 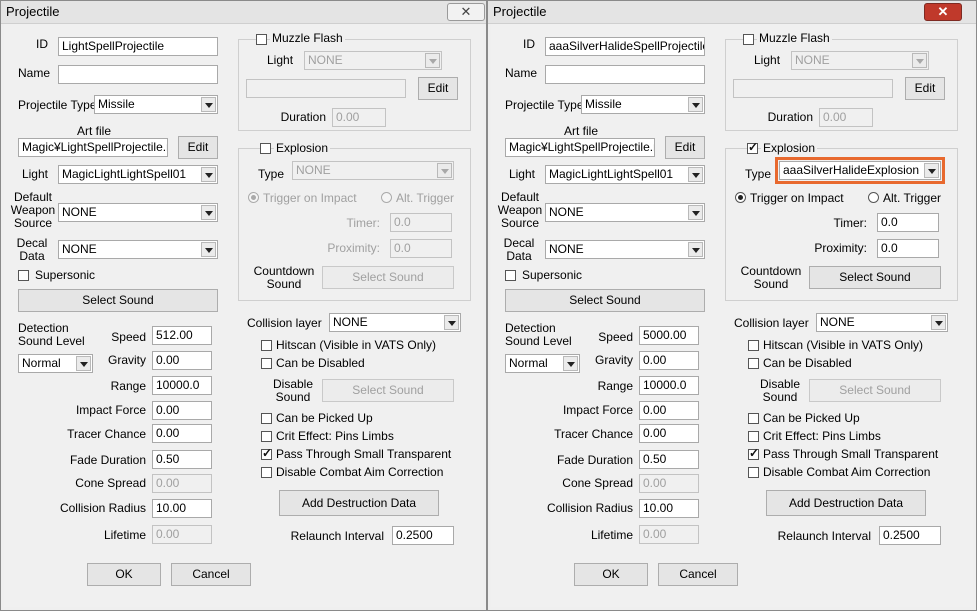 I want to click on proximity-field: 0.0, so click(x=908, y=248).